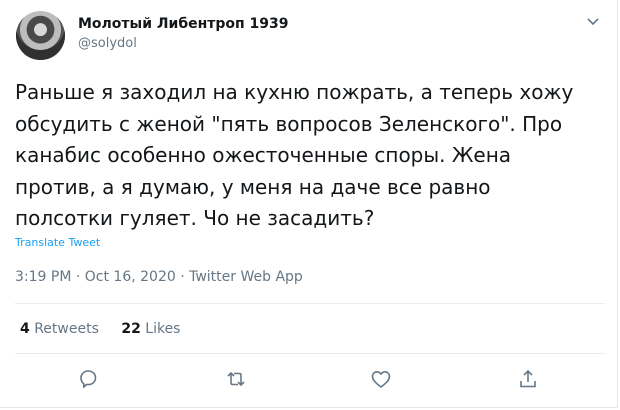 The width and height of the screenshot is (620, 410). I want to click on retweets-count: 4, so click(25, 329).